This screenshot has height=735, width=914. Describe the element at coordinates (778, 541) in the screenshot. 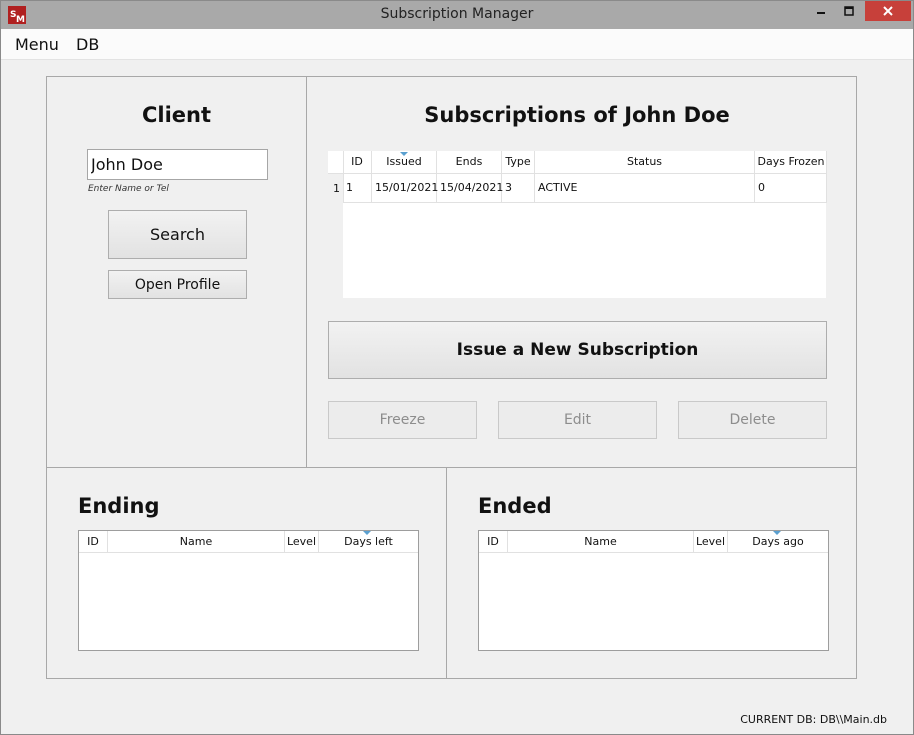

I see `column-header-days-ago: Days ago` at that location.